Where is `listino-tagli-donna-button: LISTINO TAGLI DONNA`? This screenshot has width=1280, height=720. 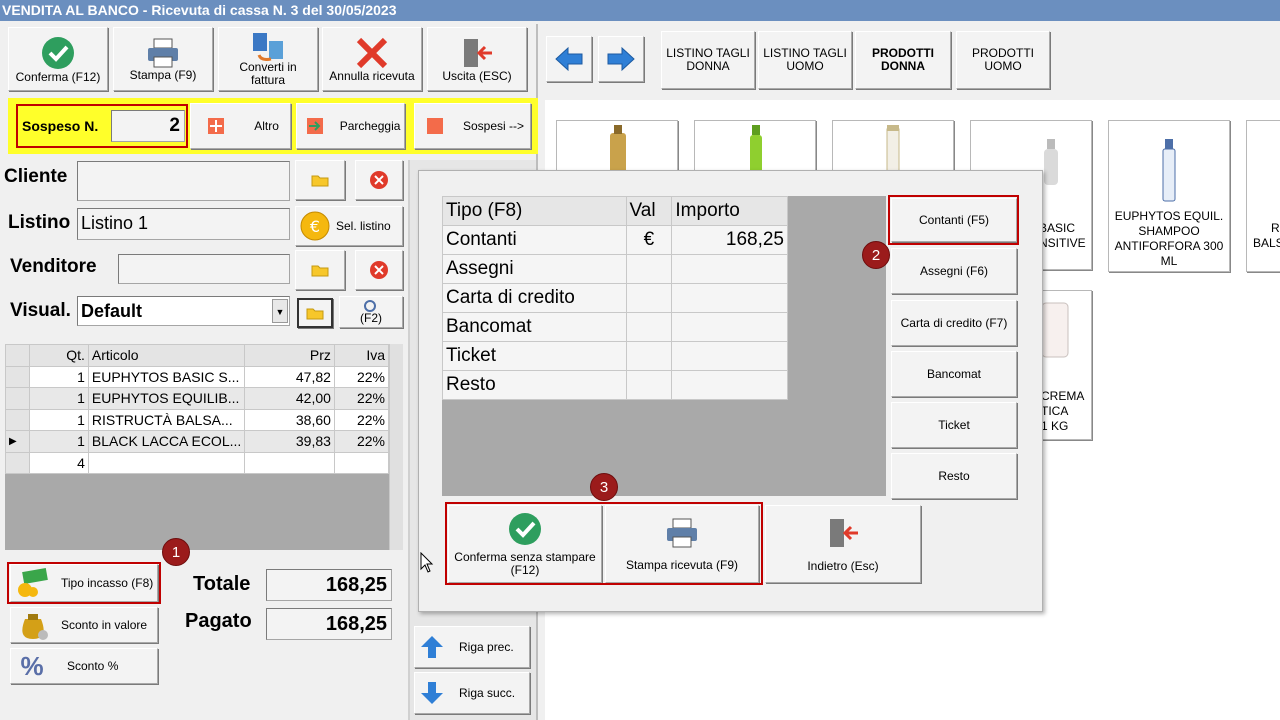 listino-tagli-donna-button: LISTINO TAGLI DONNA is located at coordinates (708, 60).